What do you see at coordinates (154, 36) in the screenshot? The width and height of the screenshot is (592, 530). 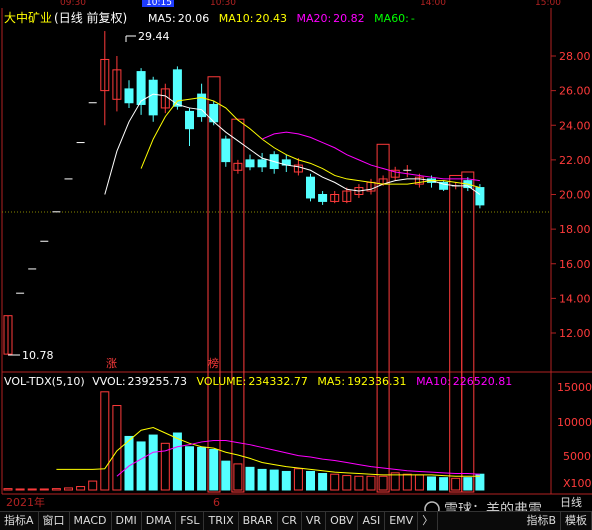 I see `high-mark: 29.44` at bounding box center [154, 36].